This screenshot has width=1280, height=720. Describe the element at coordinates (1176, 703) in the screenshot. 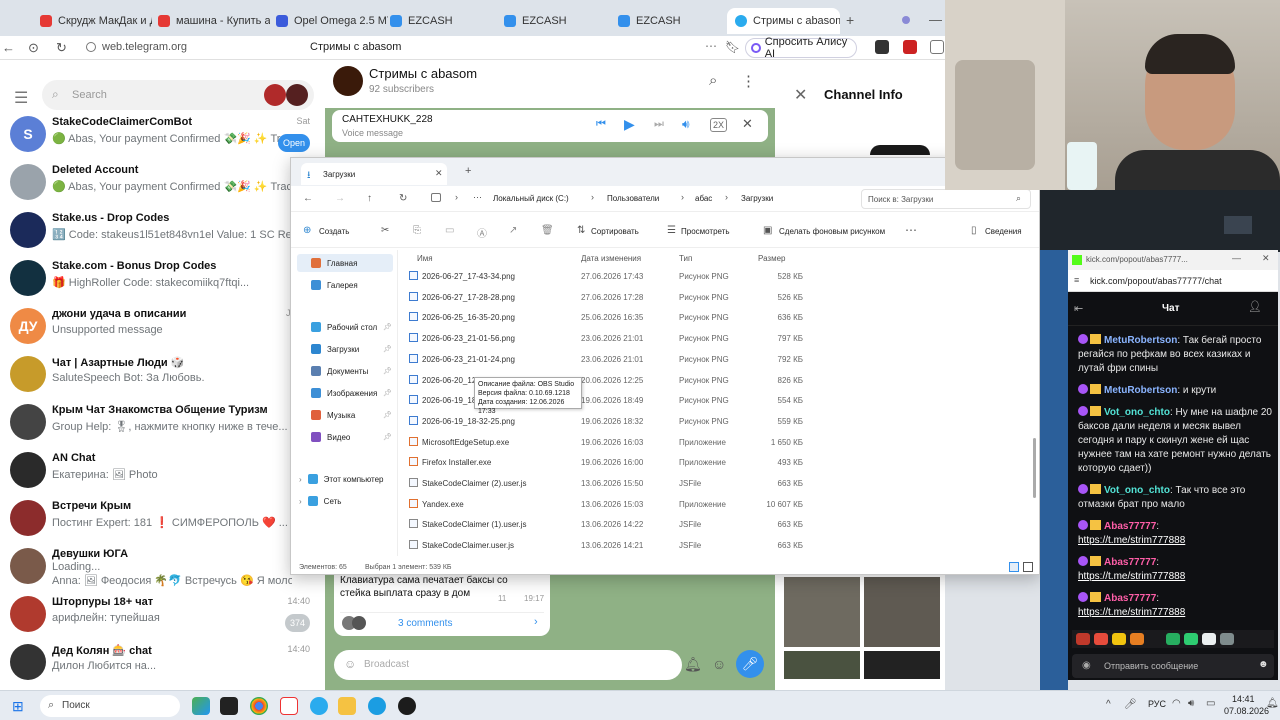

I see `wifi-icon: ◠` at that location.